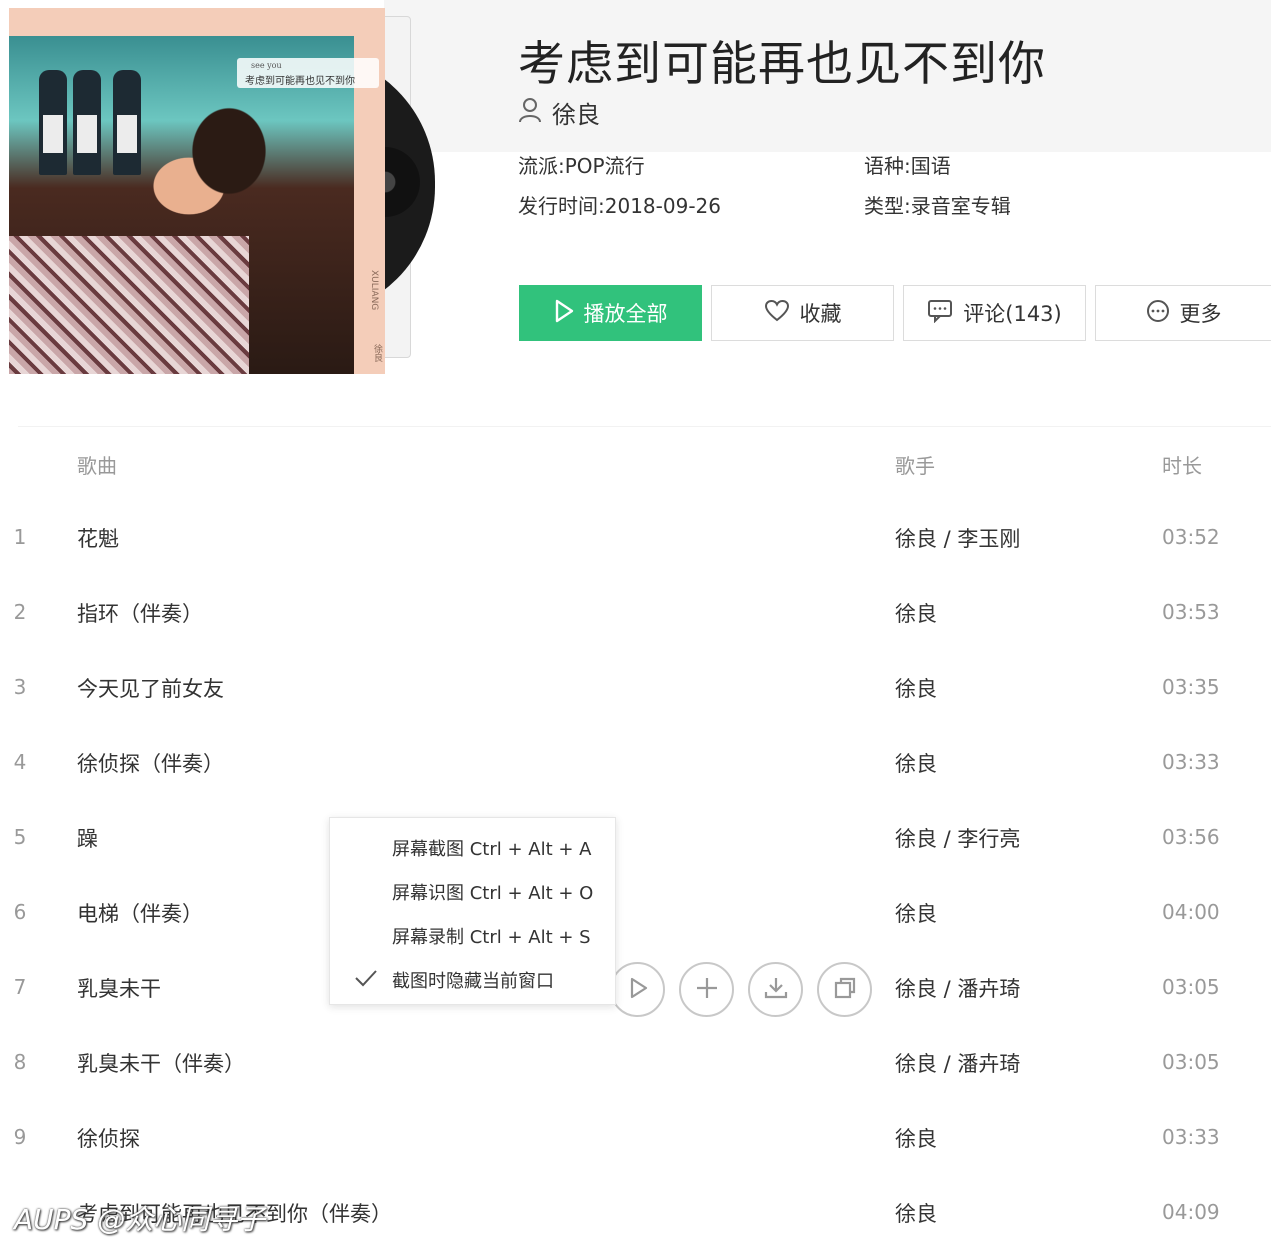 The image size is (1271, 1242). Describe the element at coordinates (1191, 687) in the screenshot. I see `song-duration: 03:35` at that location.